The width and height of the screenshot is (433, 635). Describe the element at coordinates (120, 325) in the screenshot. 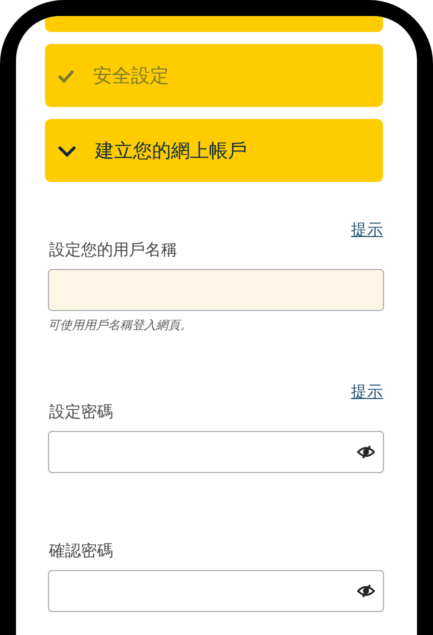

I see `helper-text: 可使用用戶名稱登入網頁。` at that location.